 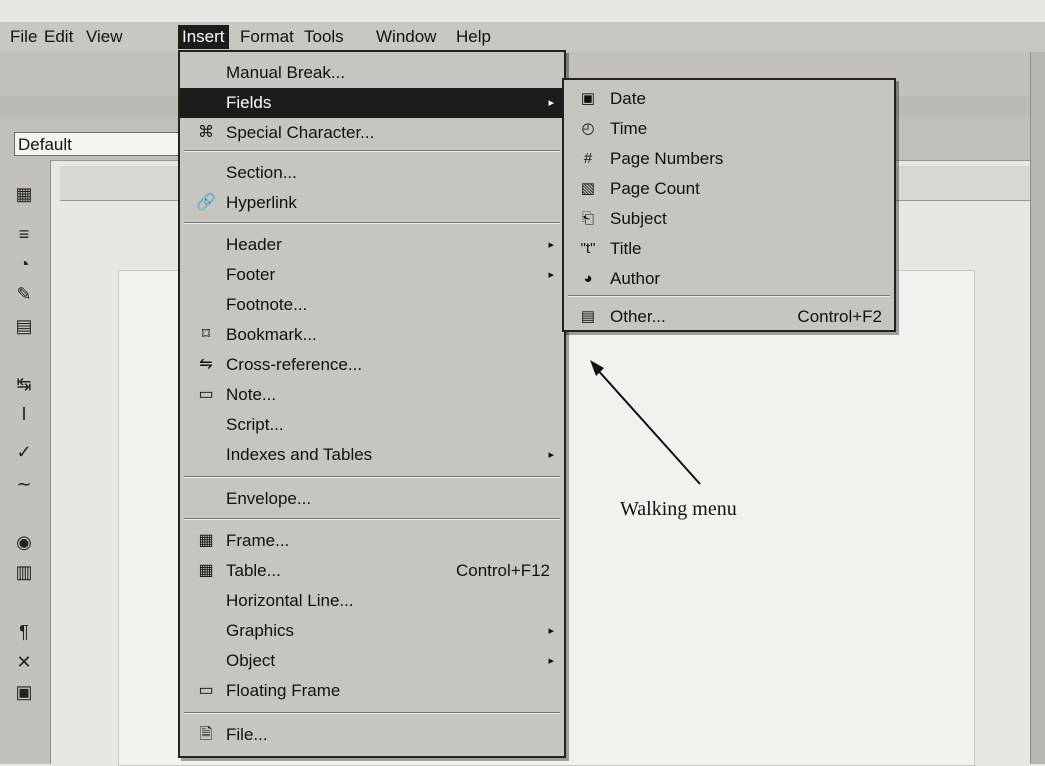 I want to click on menu-bar-items: File Edit View Insert Format Tools Window Help, so click(x=522, y=37).